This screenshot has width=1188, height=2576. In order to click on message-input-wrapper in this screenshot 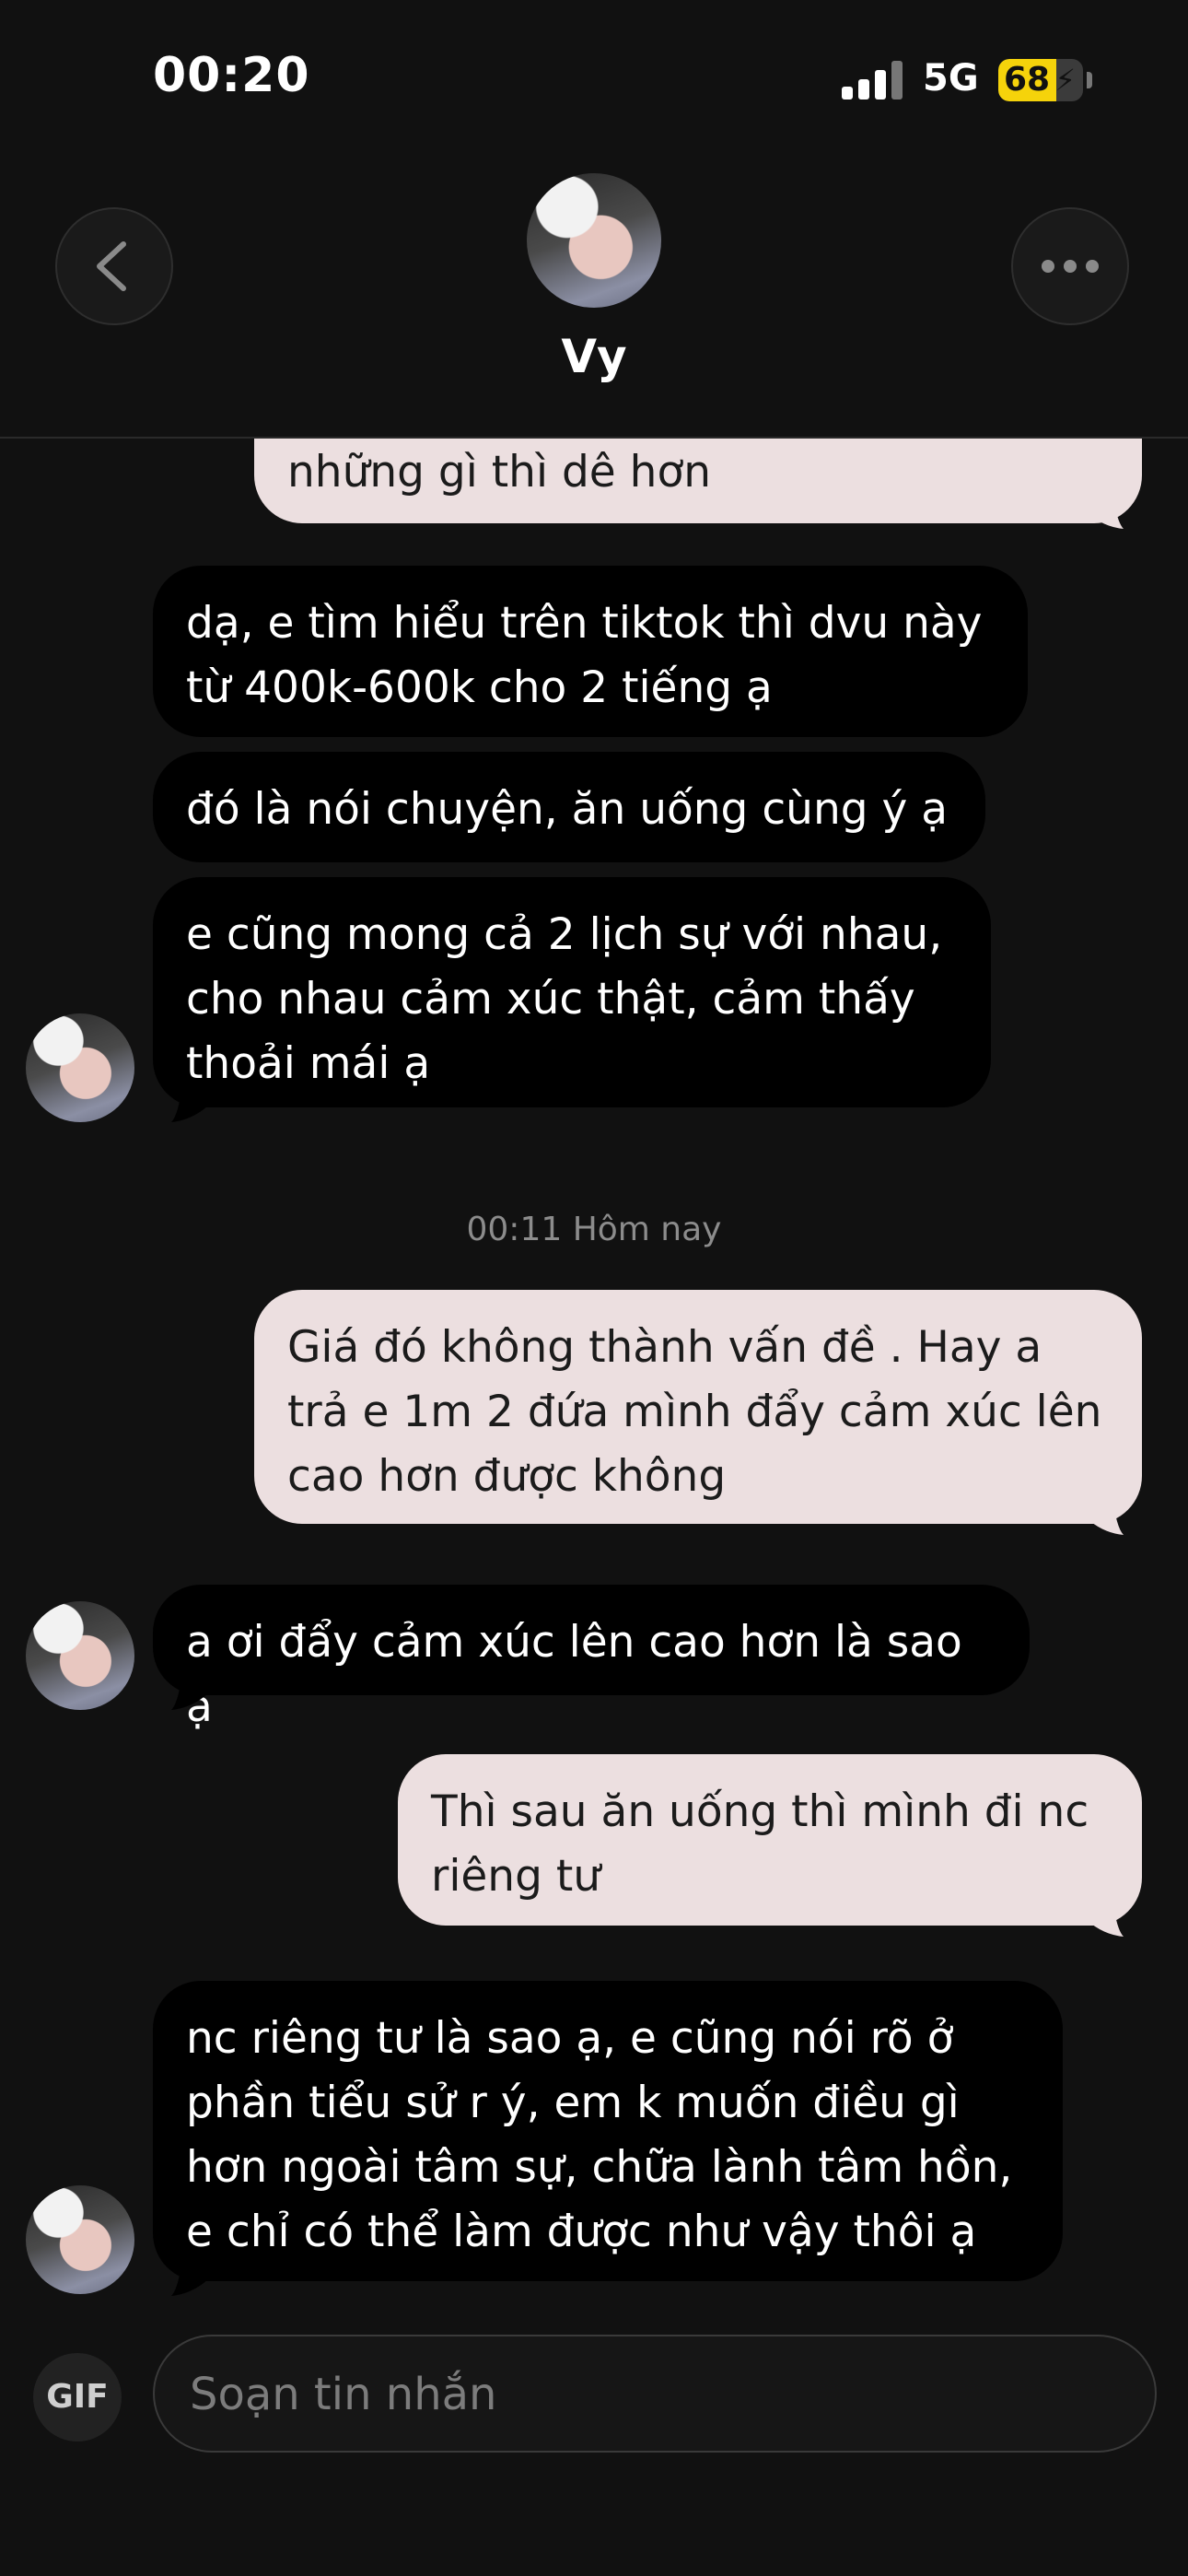, I will do `click(655, 2394)`.